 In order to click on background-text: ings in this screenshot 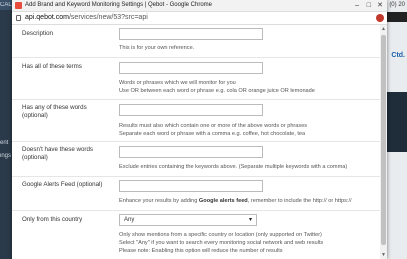, I will do `click(6, 156)`.